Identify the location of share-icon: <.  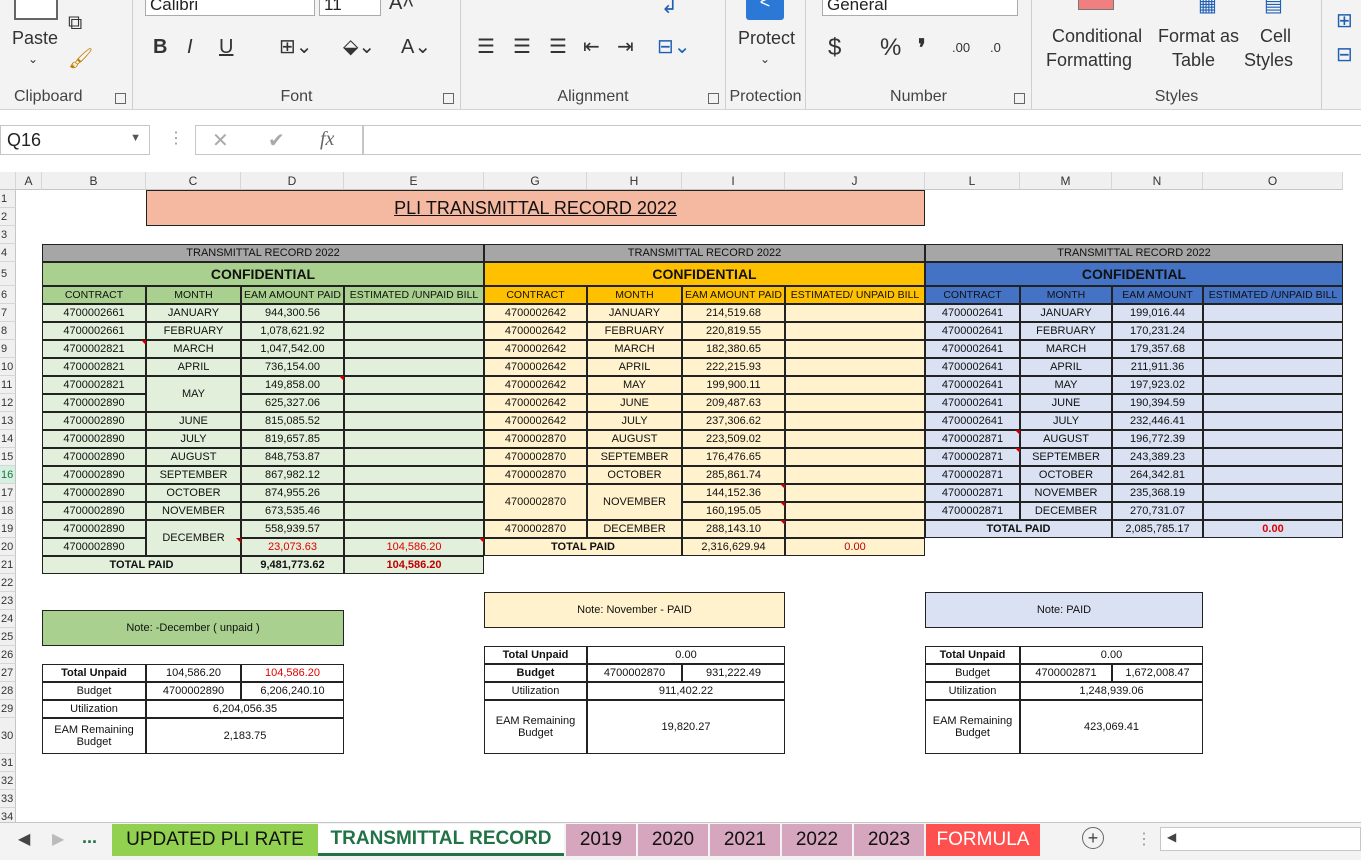
(765, 10).